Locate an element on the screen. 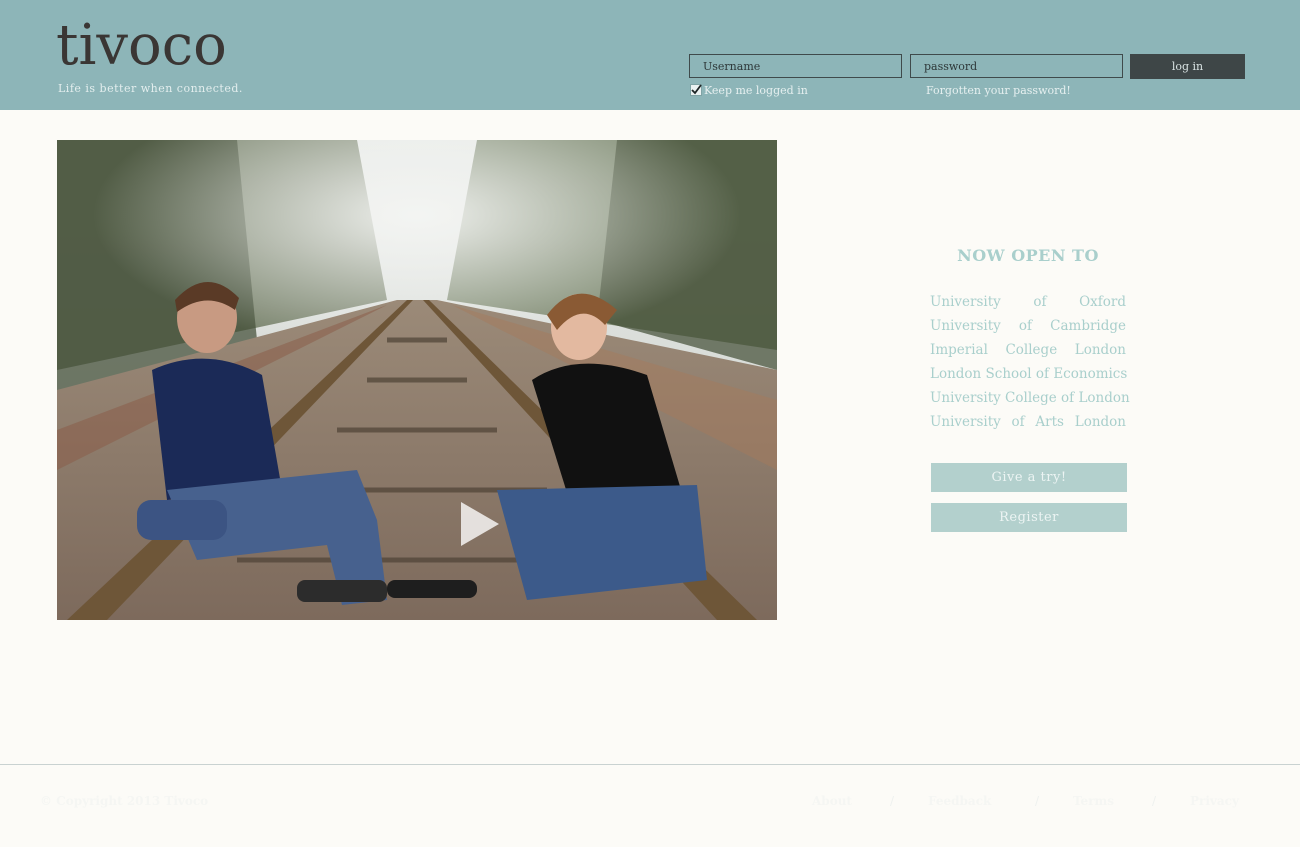  list-item: London School of Economics is located at coordinates (1029, 374).